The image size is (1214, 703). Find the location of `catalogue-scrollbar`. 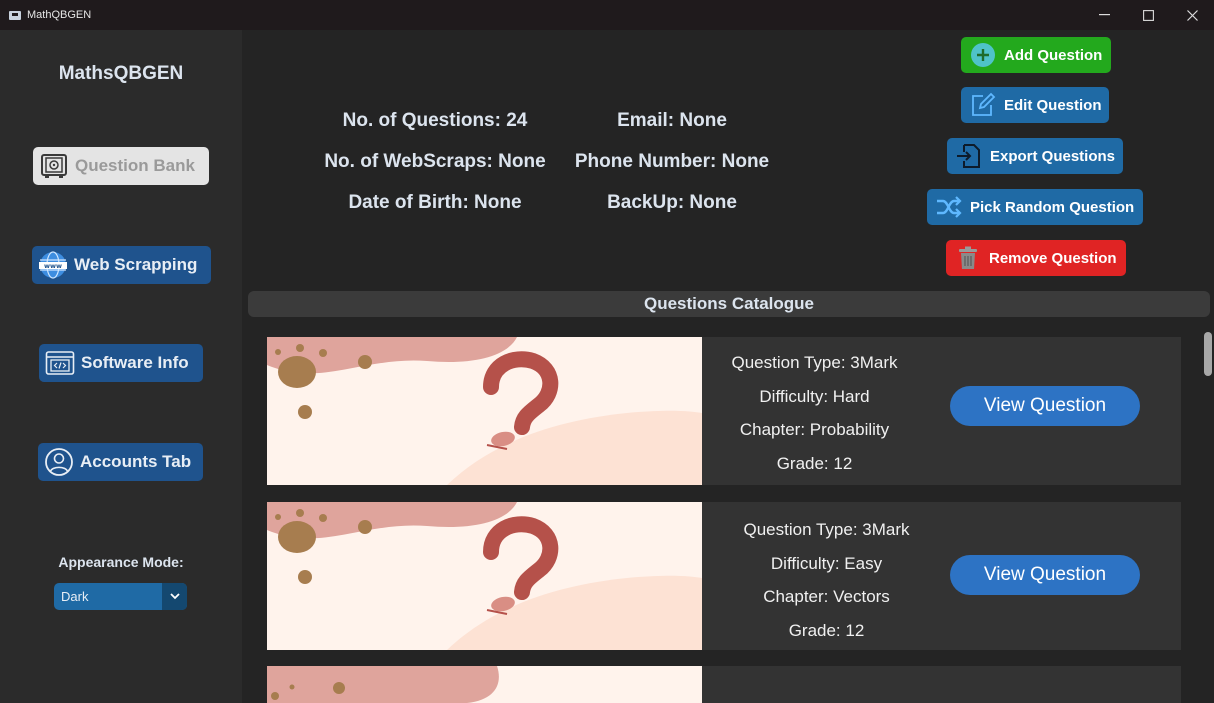

catalogue-scrollbar is located at coordinates (1208, 354).